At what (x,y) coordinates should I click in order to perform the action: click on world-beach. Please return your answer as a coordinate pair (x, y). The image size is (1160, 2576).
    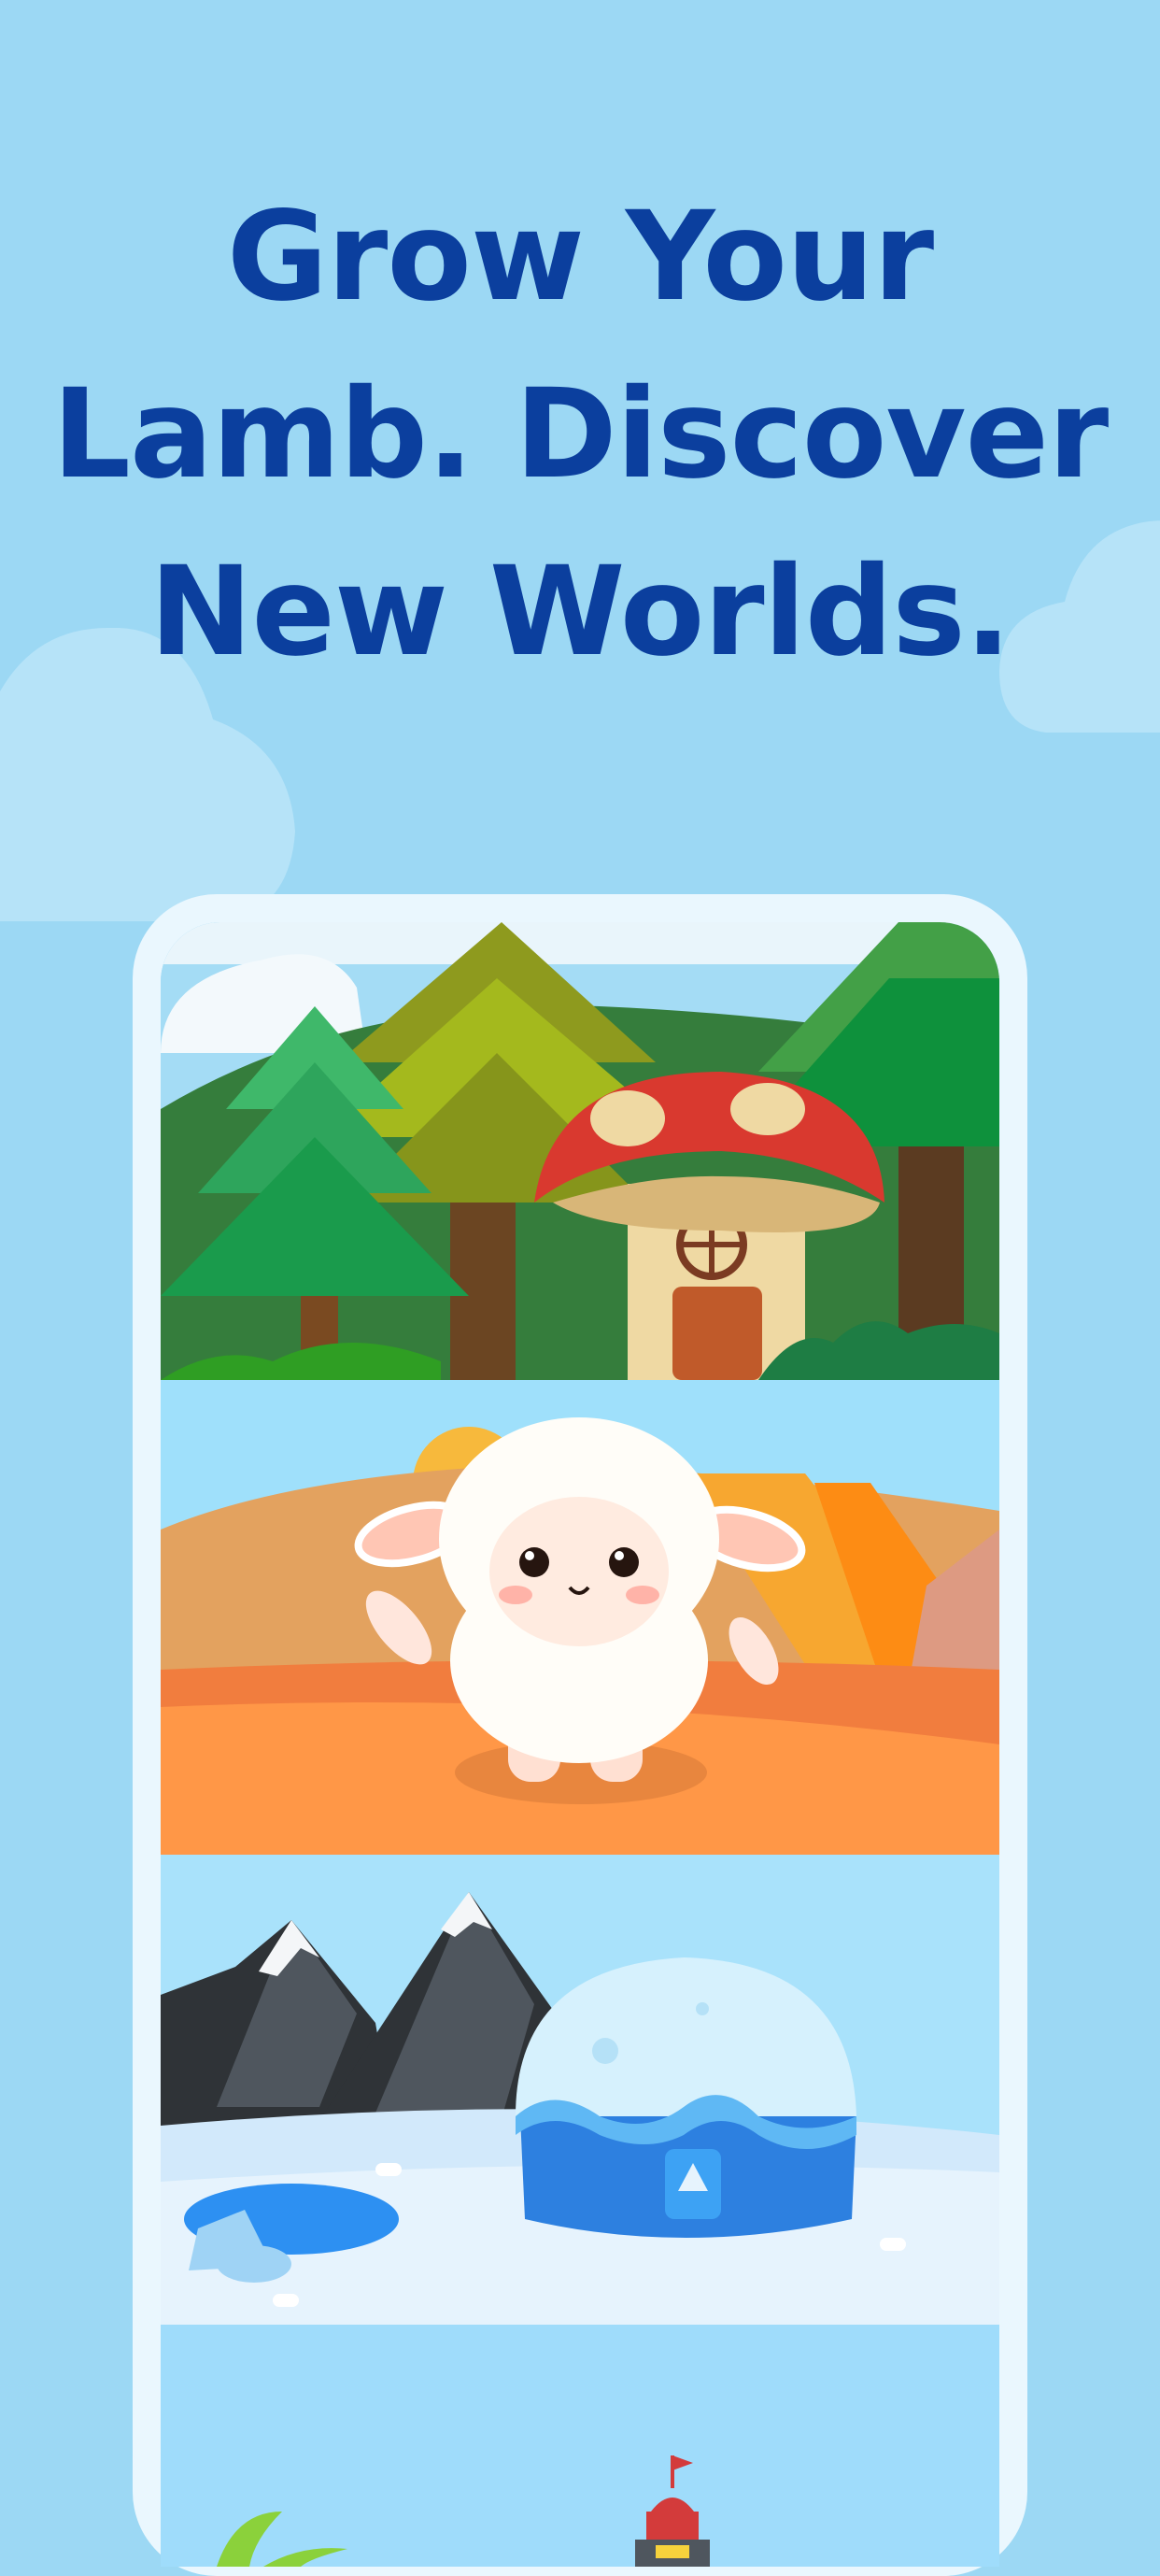
    Looking at the image, I should click on (580, 2446).